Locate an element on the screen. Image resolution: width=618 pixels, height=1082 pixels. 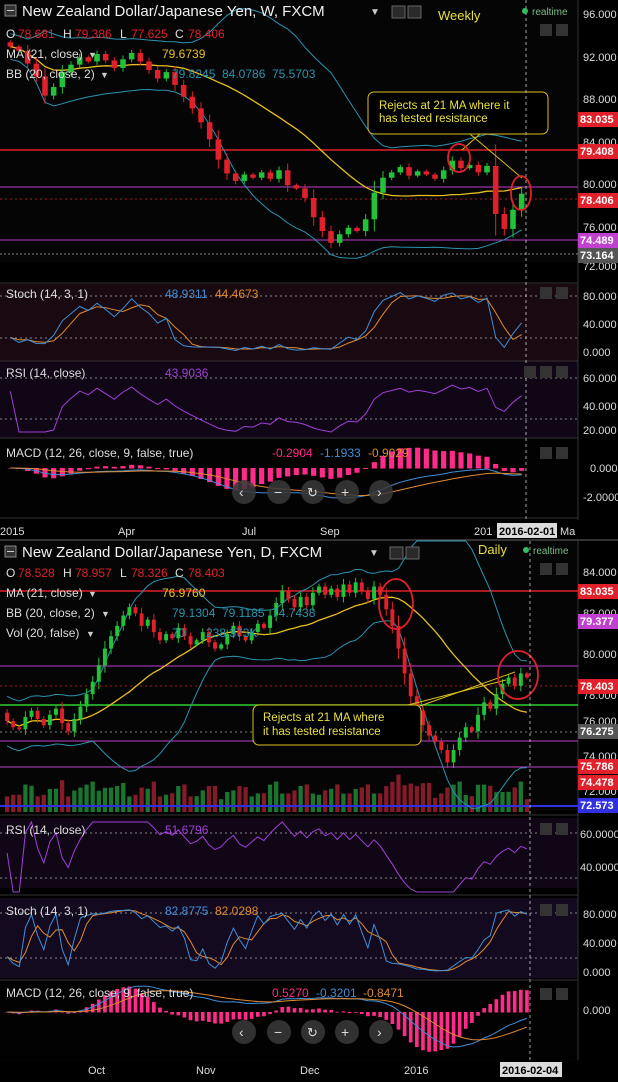
daily-rsi-down-button is located at coordinates (562, 829).